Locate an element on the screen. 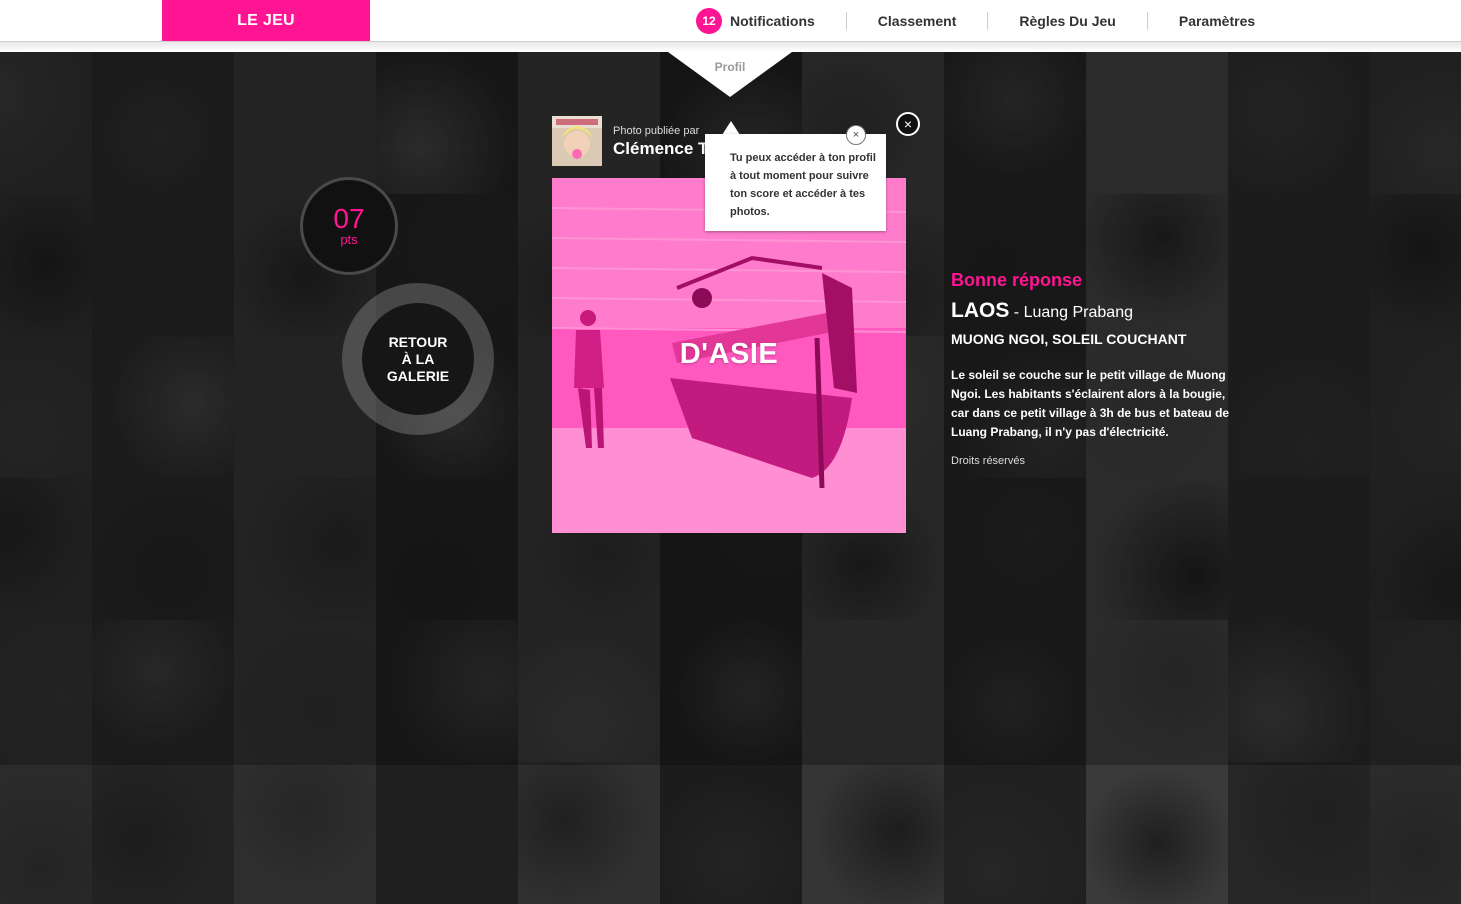 The width and height of the screenshot is (1461, 904). nav-notifications: 12 Notifications is located at coordinates (755, 20).